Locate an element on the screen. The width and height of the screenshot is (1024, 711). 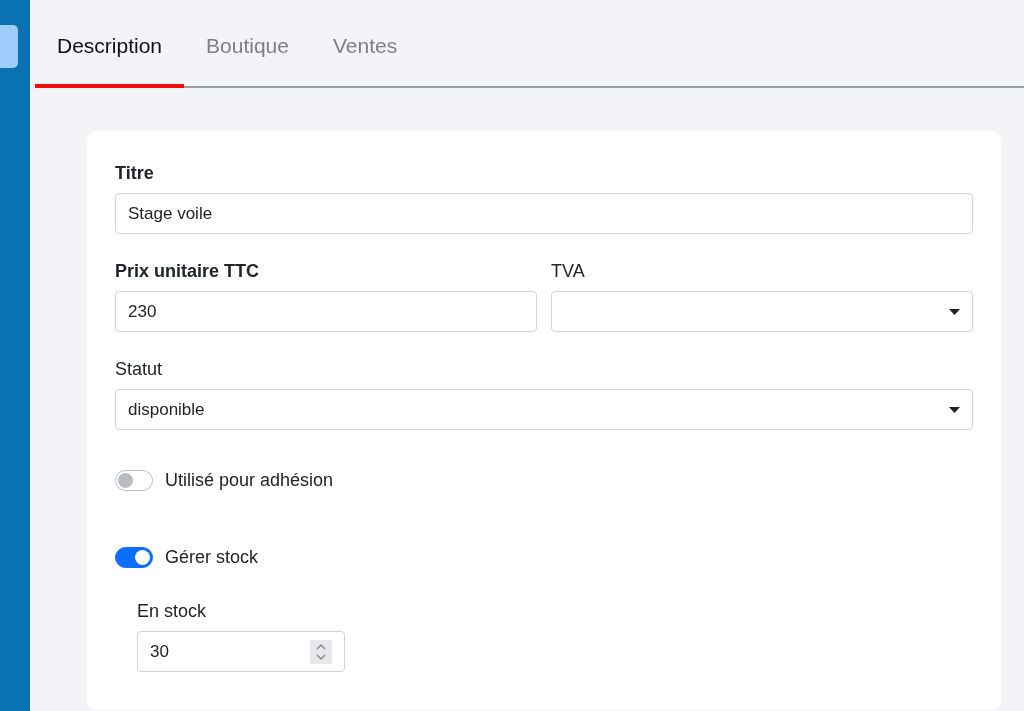
field-label: En stock is located at coordinates (172, 611).